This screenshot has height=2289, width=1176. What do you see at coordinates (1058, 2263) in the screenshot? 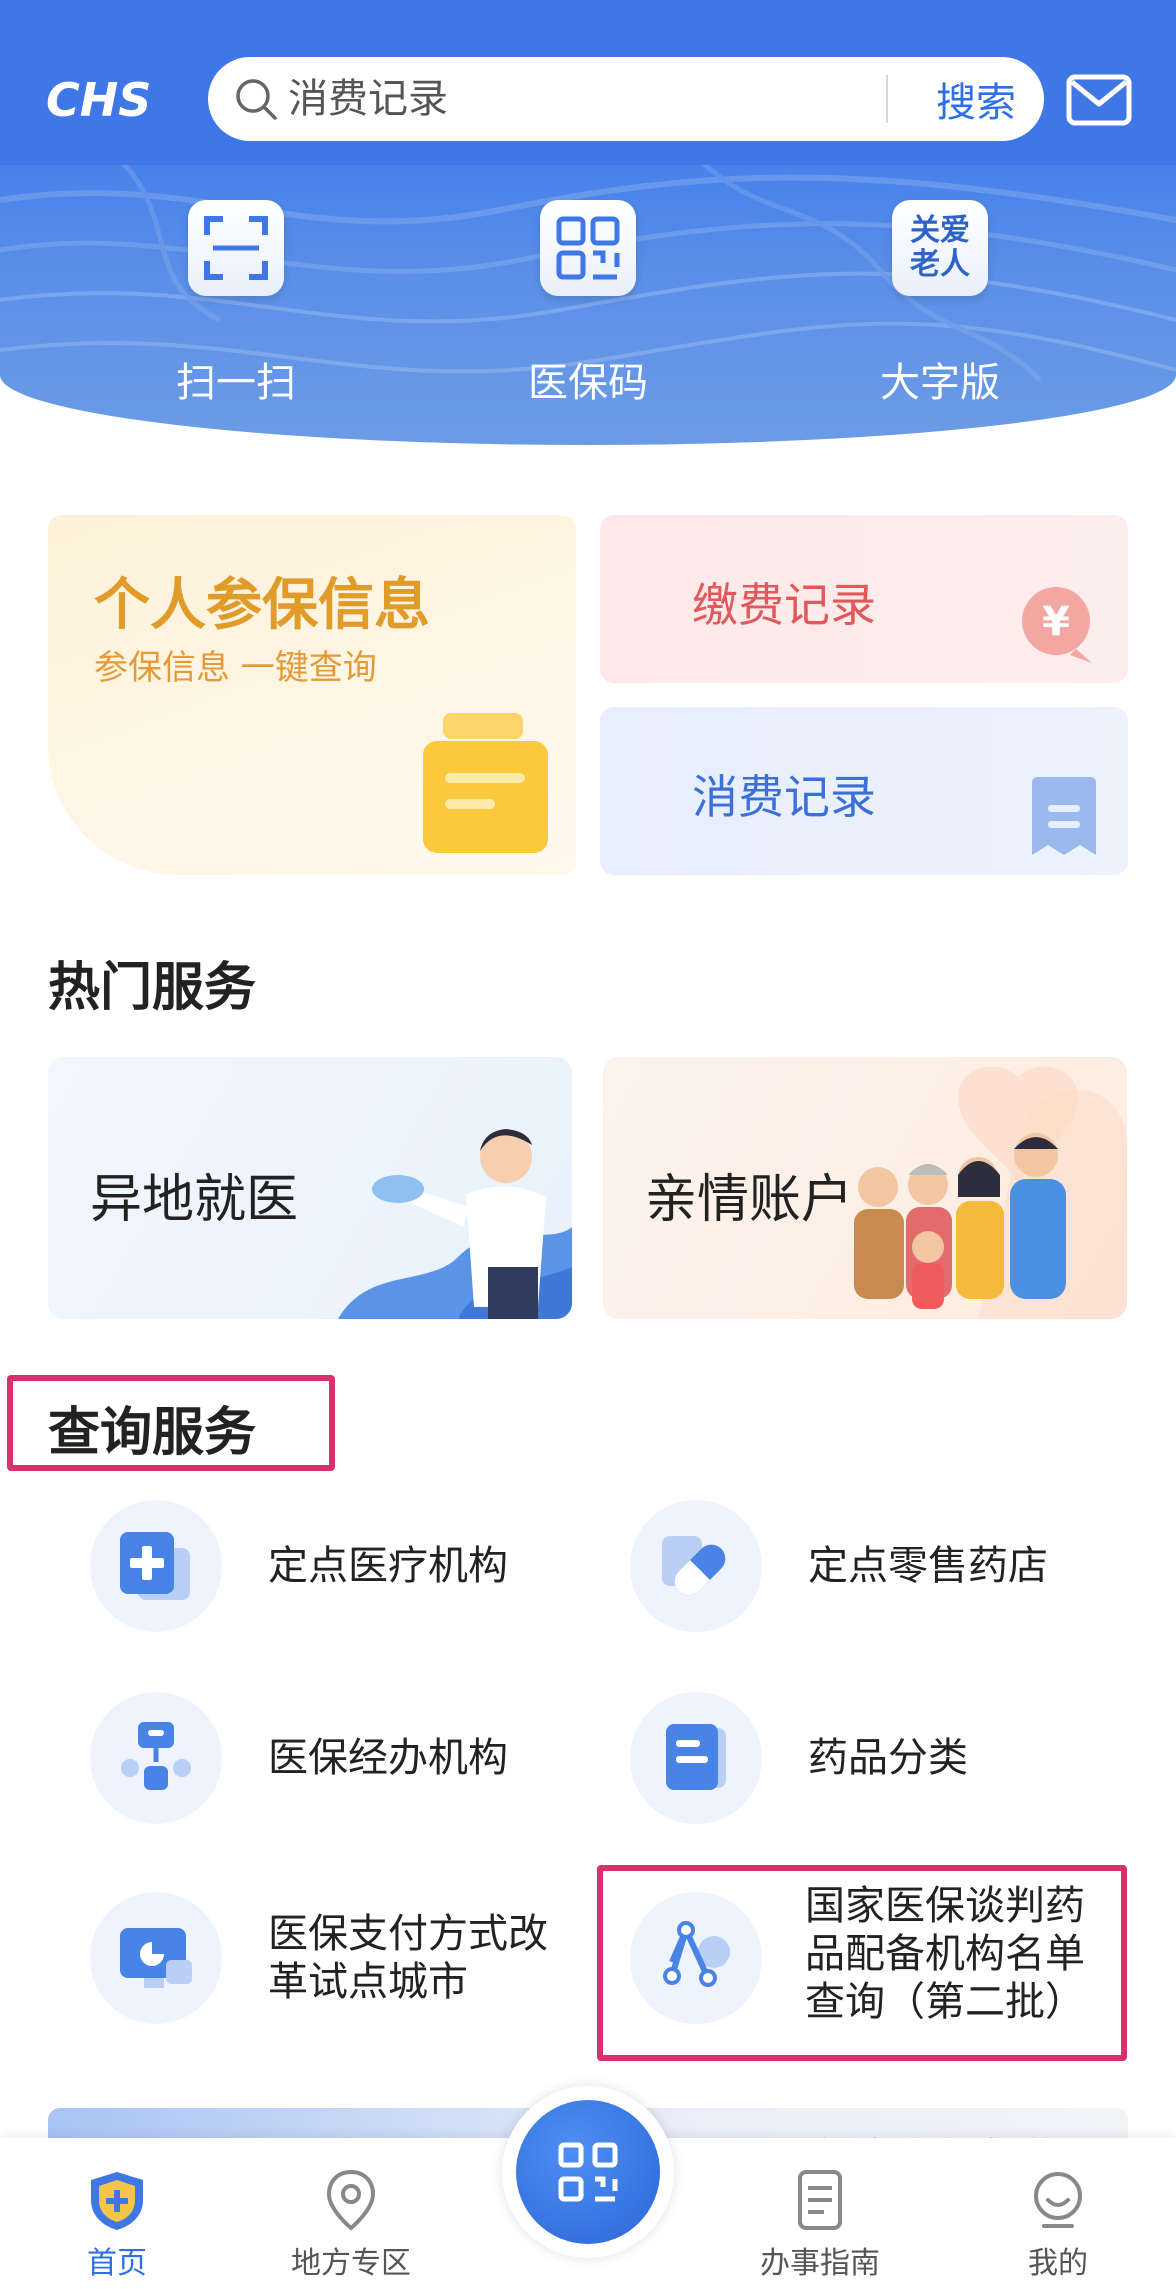
I see `nav-label: 我的` at bounding box center [1058, 2263].